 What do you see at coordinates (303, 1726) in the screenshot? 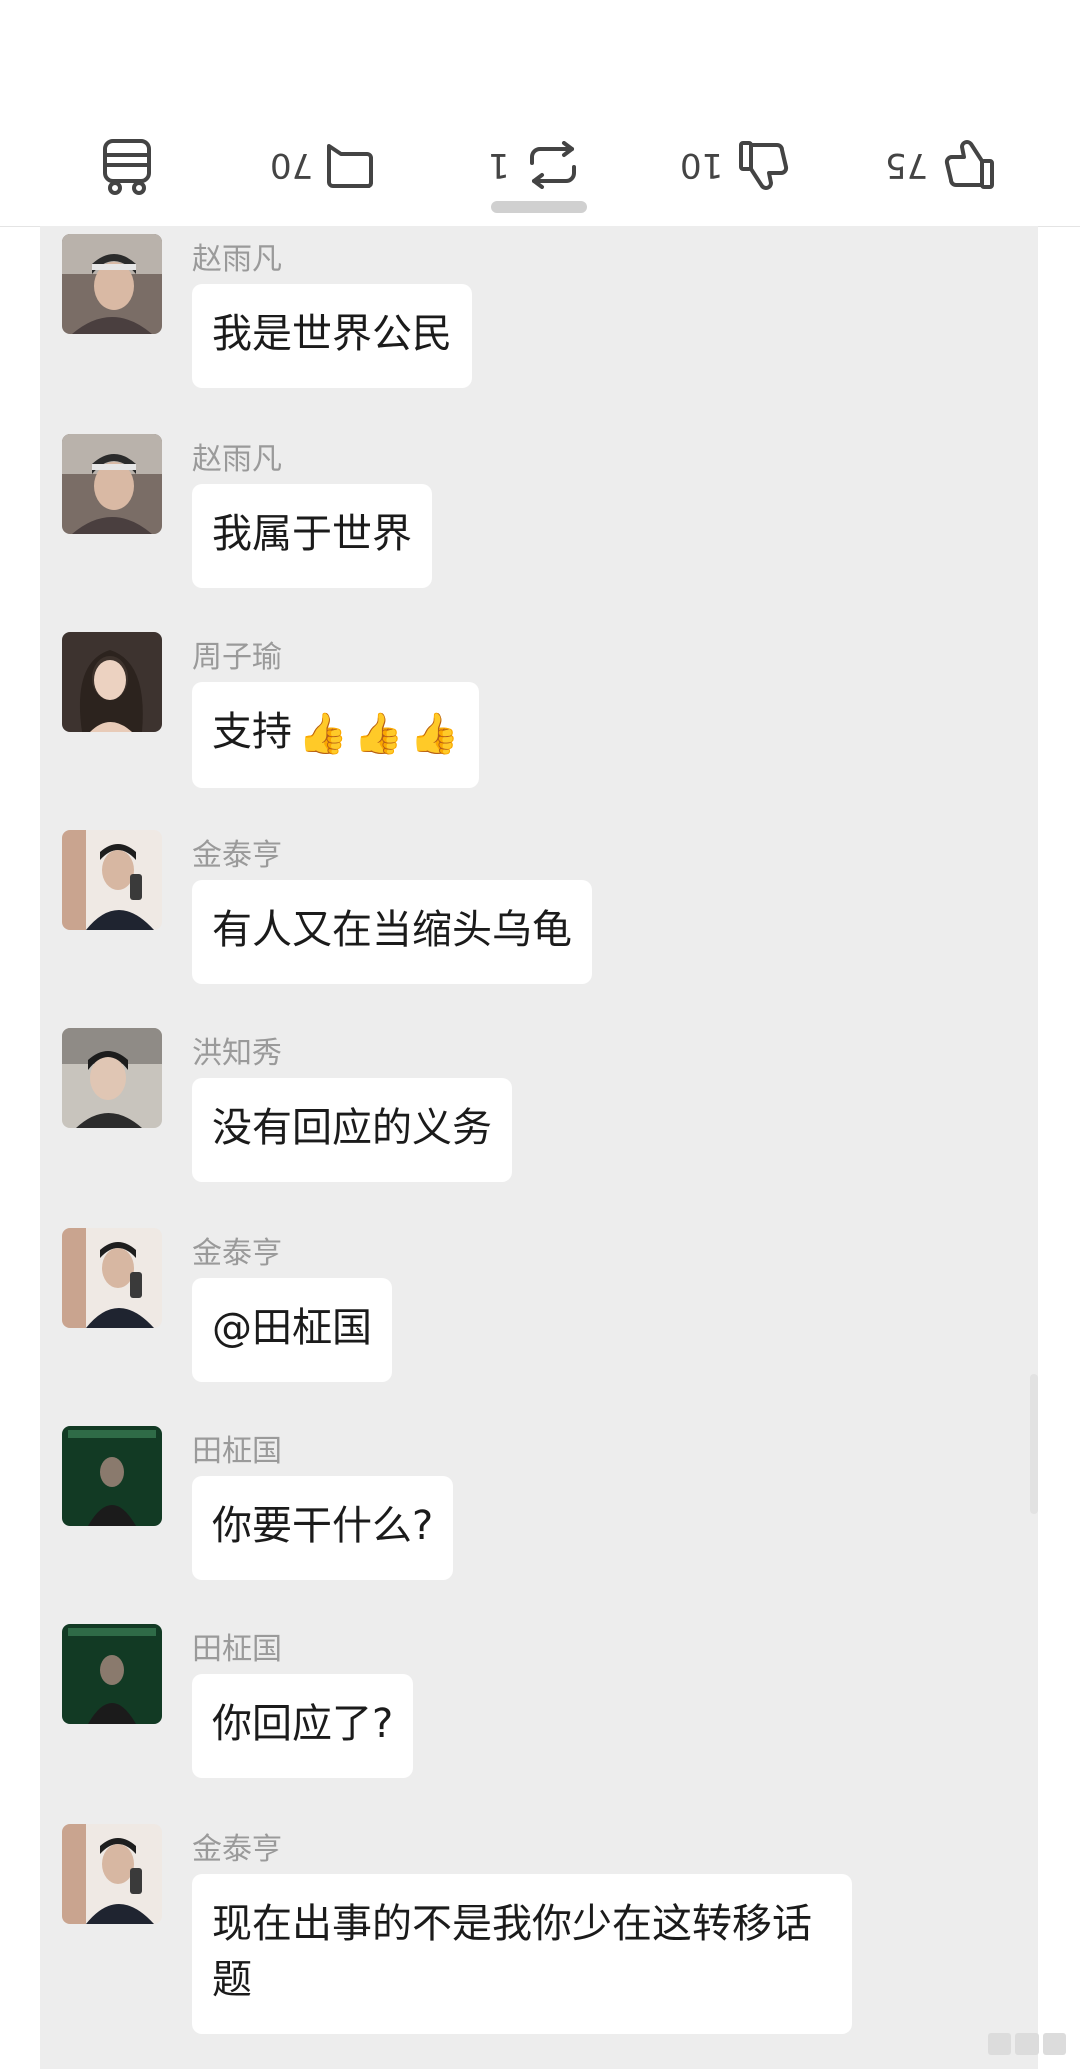
I see `message-bubble: 你回应了?` at bounding box center [303, 1726].